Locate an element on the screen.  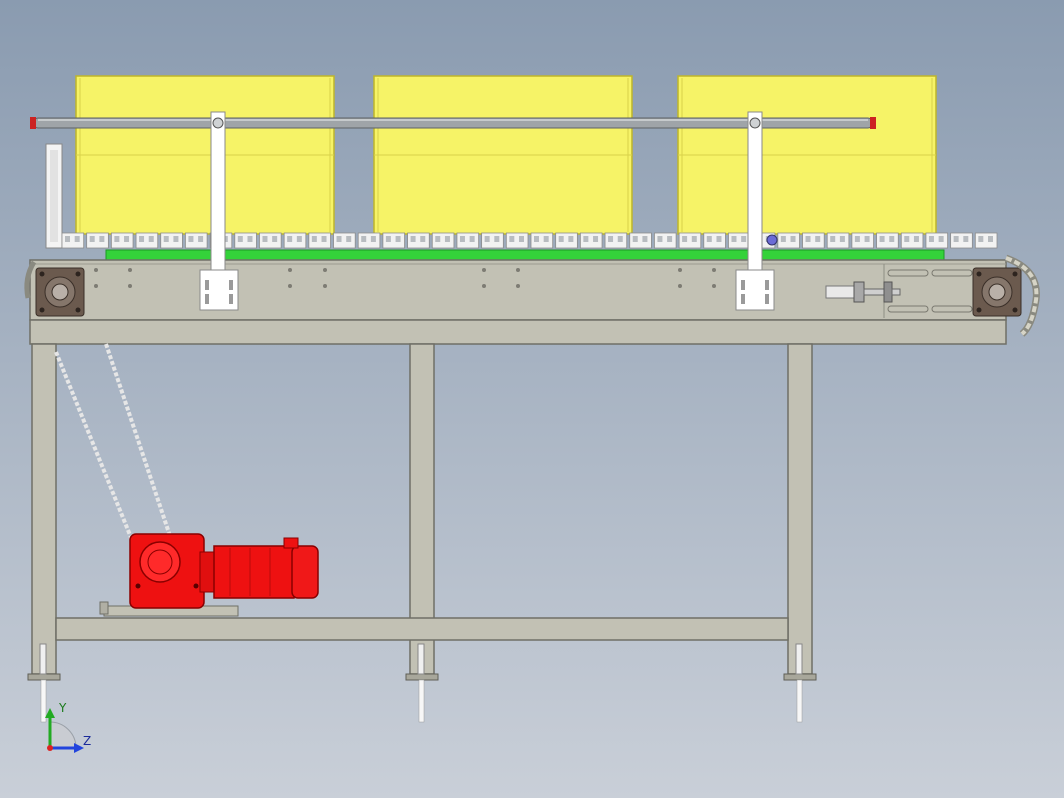
drive-chain is located at coordinates (113, 442).